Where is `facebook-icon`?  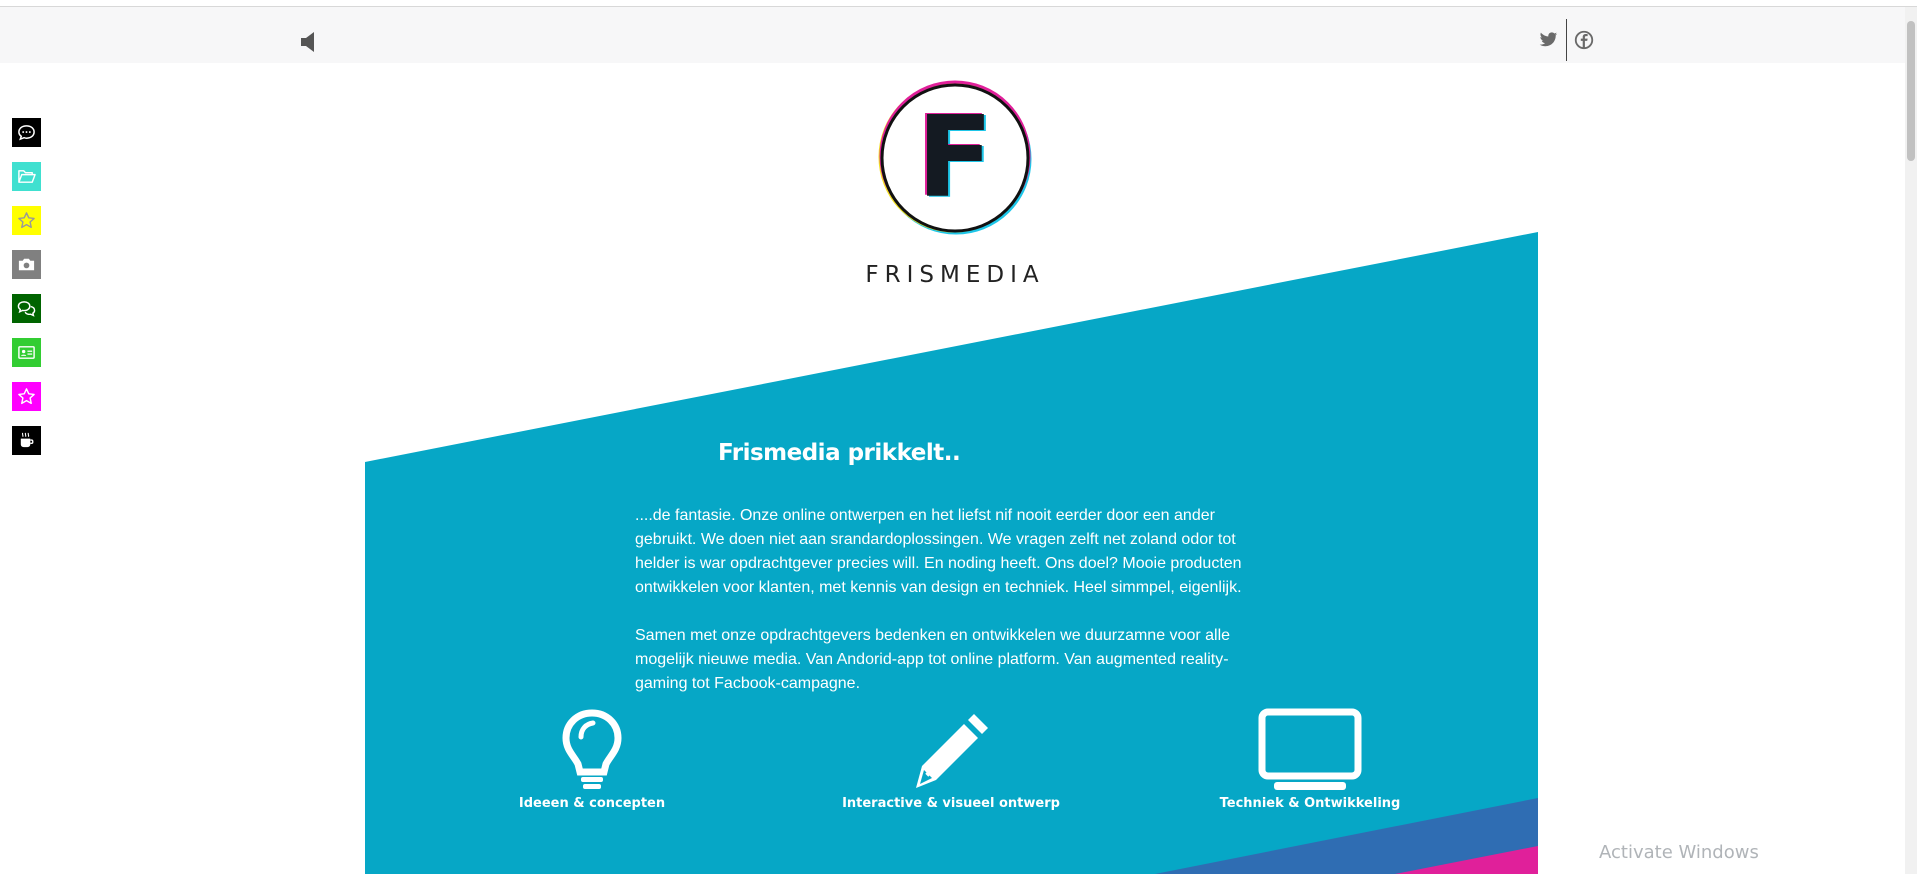 facebook-icon is located at coordinates (1584, 40).